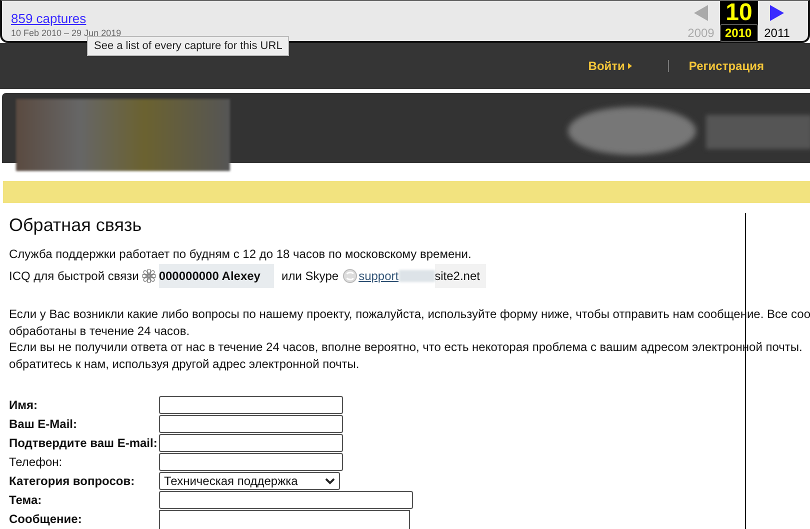  What do you see at coordinates (36, 462) in the screenshot?
I see `field-label: Телефон:` at bounding box center [36, 462].